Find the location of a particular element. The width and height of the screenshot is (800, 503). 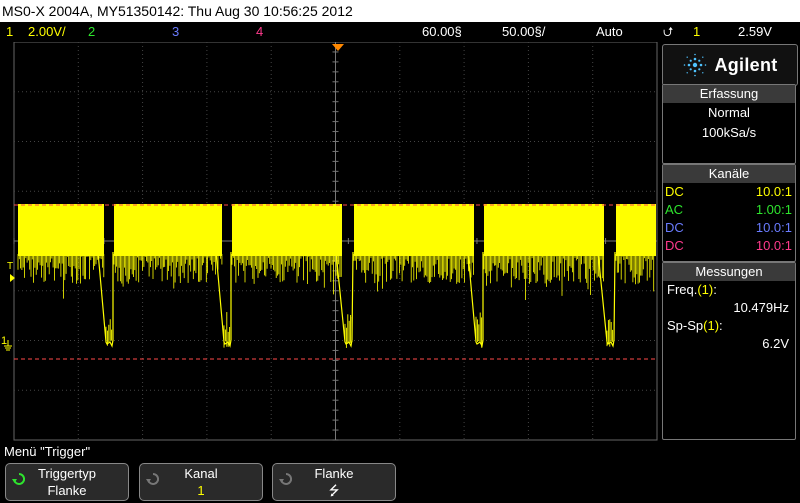

pp-measurement-label: Sp-Sp(1): is located at coordinates (695, 325).